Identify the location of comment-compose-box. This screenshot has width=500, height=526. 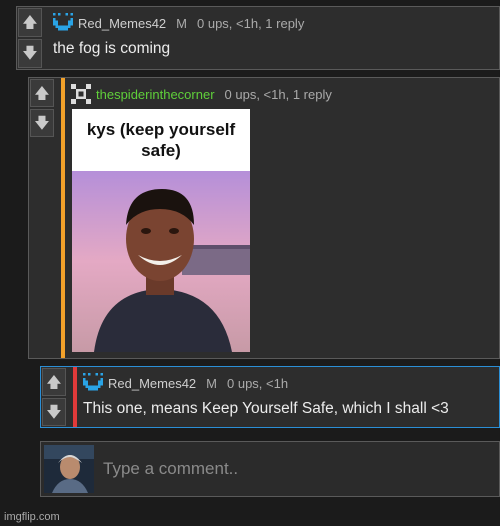
(270, 469).